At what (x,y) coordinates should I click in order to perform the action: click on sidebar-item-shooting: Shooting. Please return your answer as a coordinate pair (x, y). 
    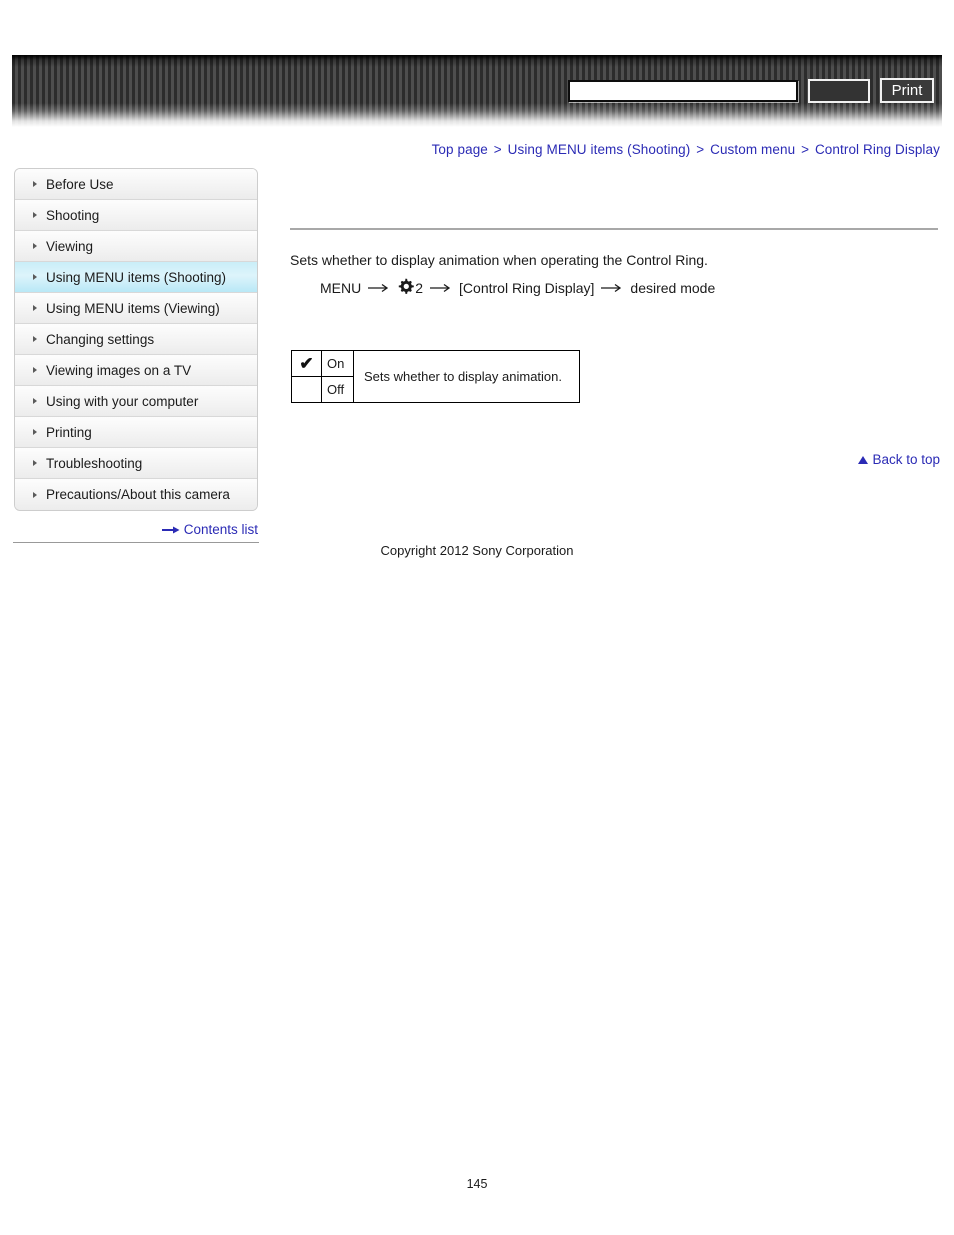
    Looking at the image, I should click on (136, 215).